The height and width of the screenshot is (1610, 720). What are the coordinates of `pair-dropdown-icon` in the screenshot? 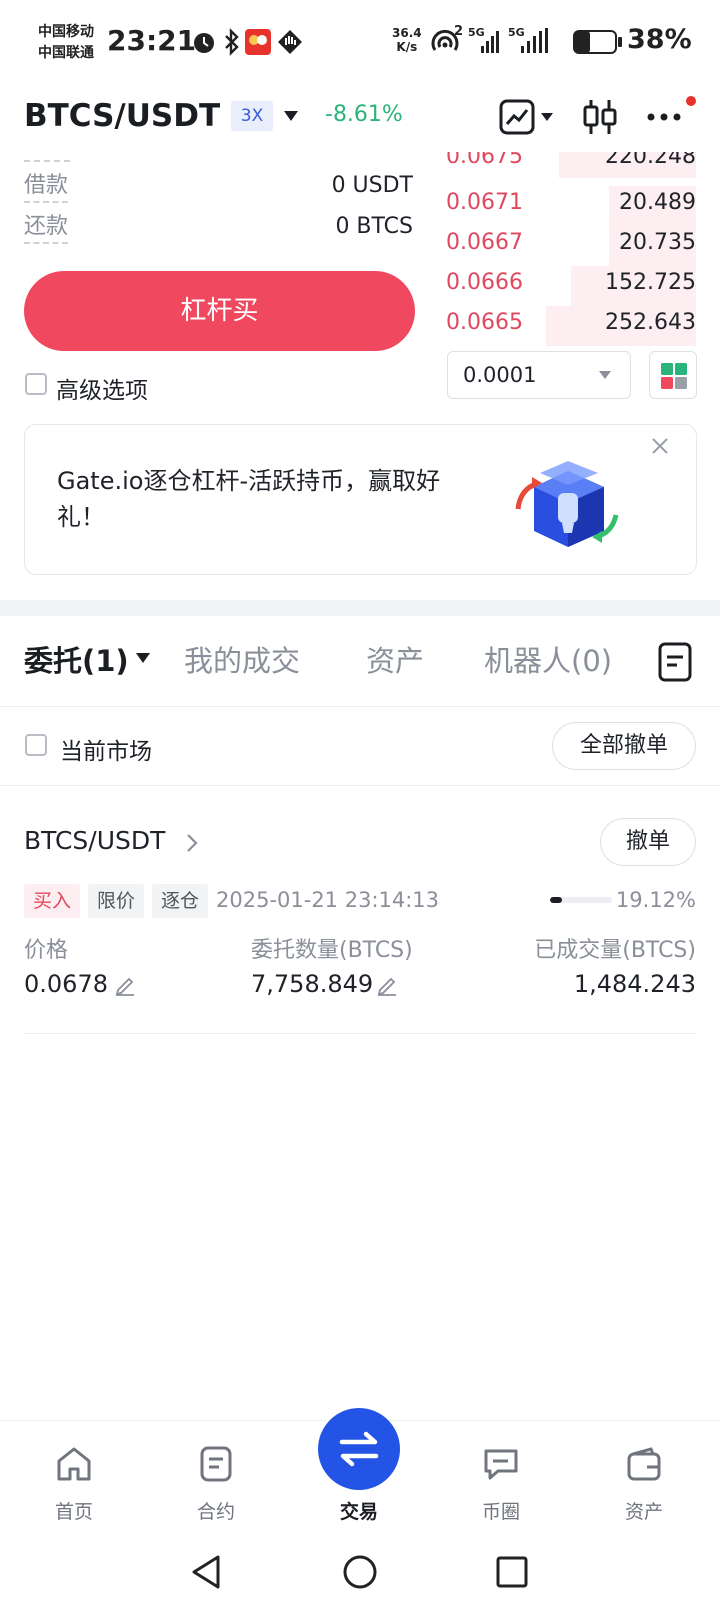 It's located at (291, 116).